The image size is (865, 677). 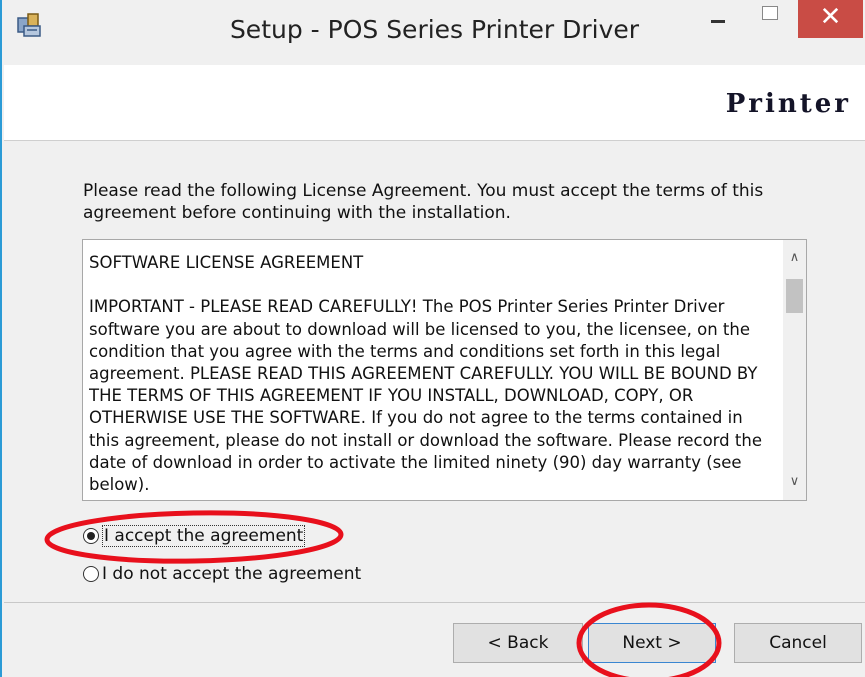 I want to click on wizard-header: Printer, so click(x=434, y=103).